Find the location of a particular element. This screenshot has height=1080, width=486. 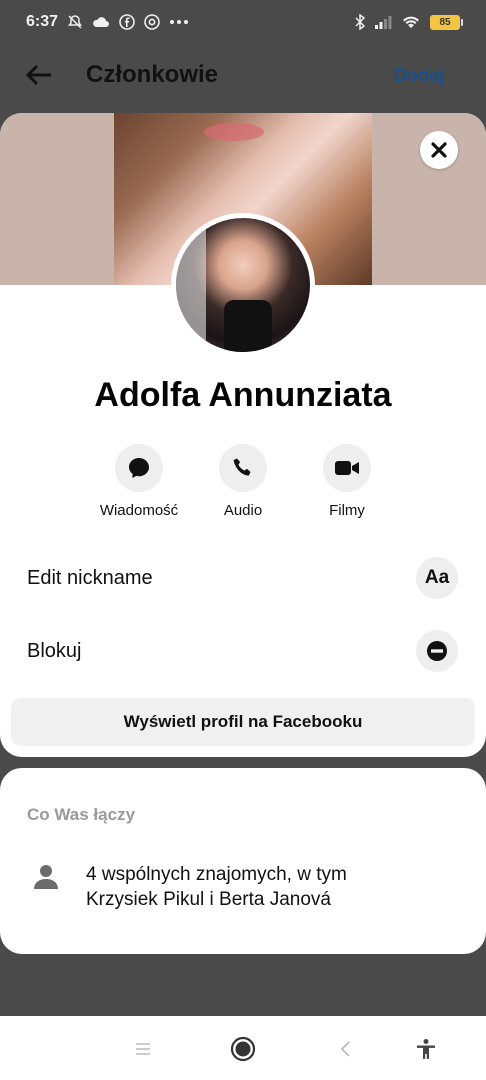

audio-action: Audio is located at coordinates (243, 481).